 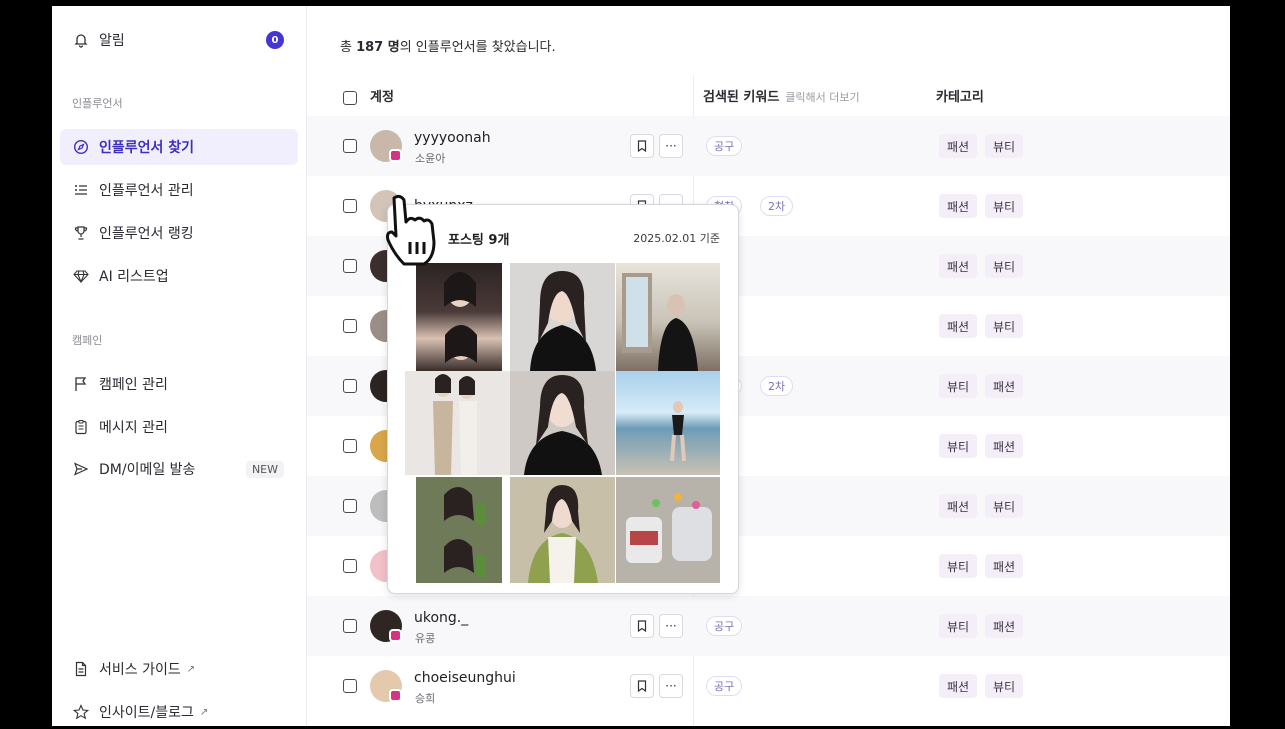 What do you see at coordinates (81, 233) in the screenshot?
I see `trophy-icon` at bounding box center [81, 233].